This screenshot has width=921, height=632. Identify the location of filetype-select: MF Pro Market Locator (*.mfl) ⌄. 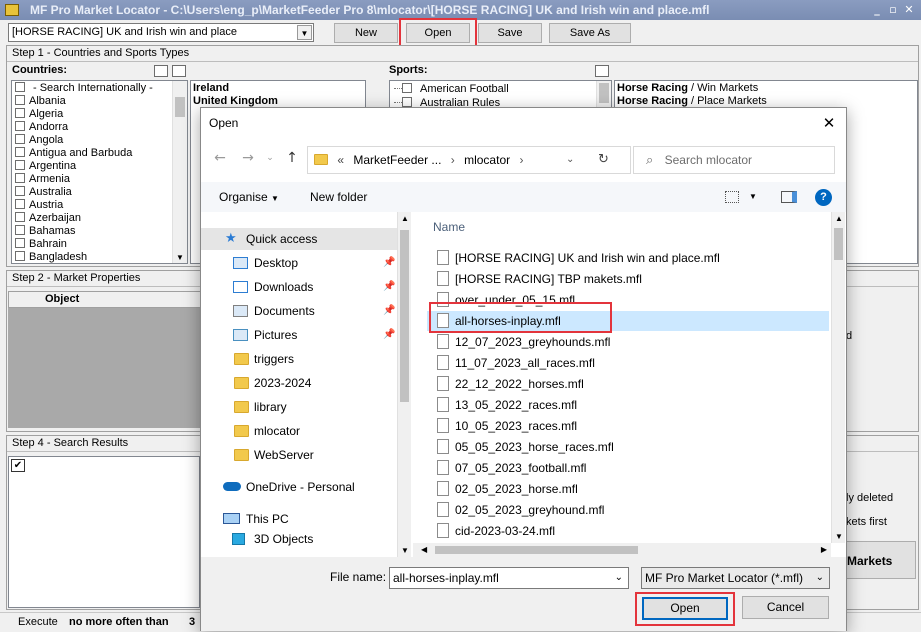
(735, 578).